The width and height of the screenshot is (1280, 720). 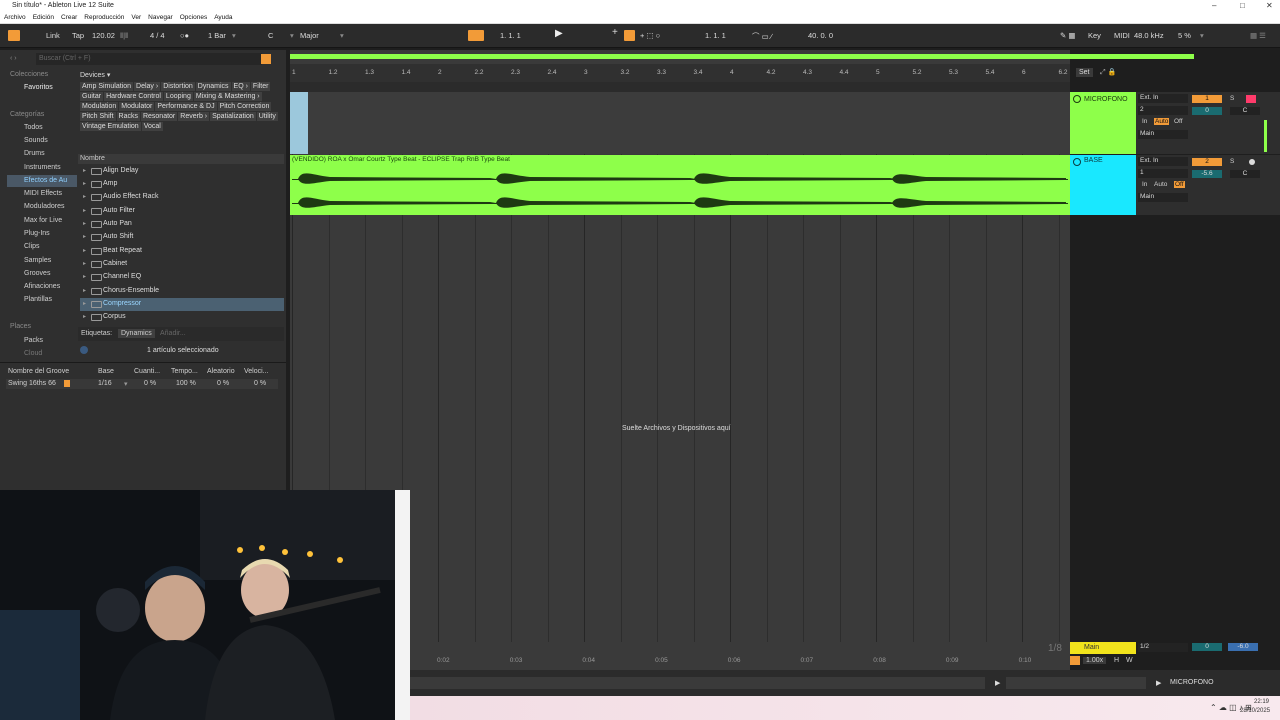 I want to click on tag-eq: EQ ›, so click(x=240, y=86).